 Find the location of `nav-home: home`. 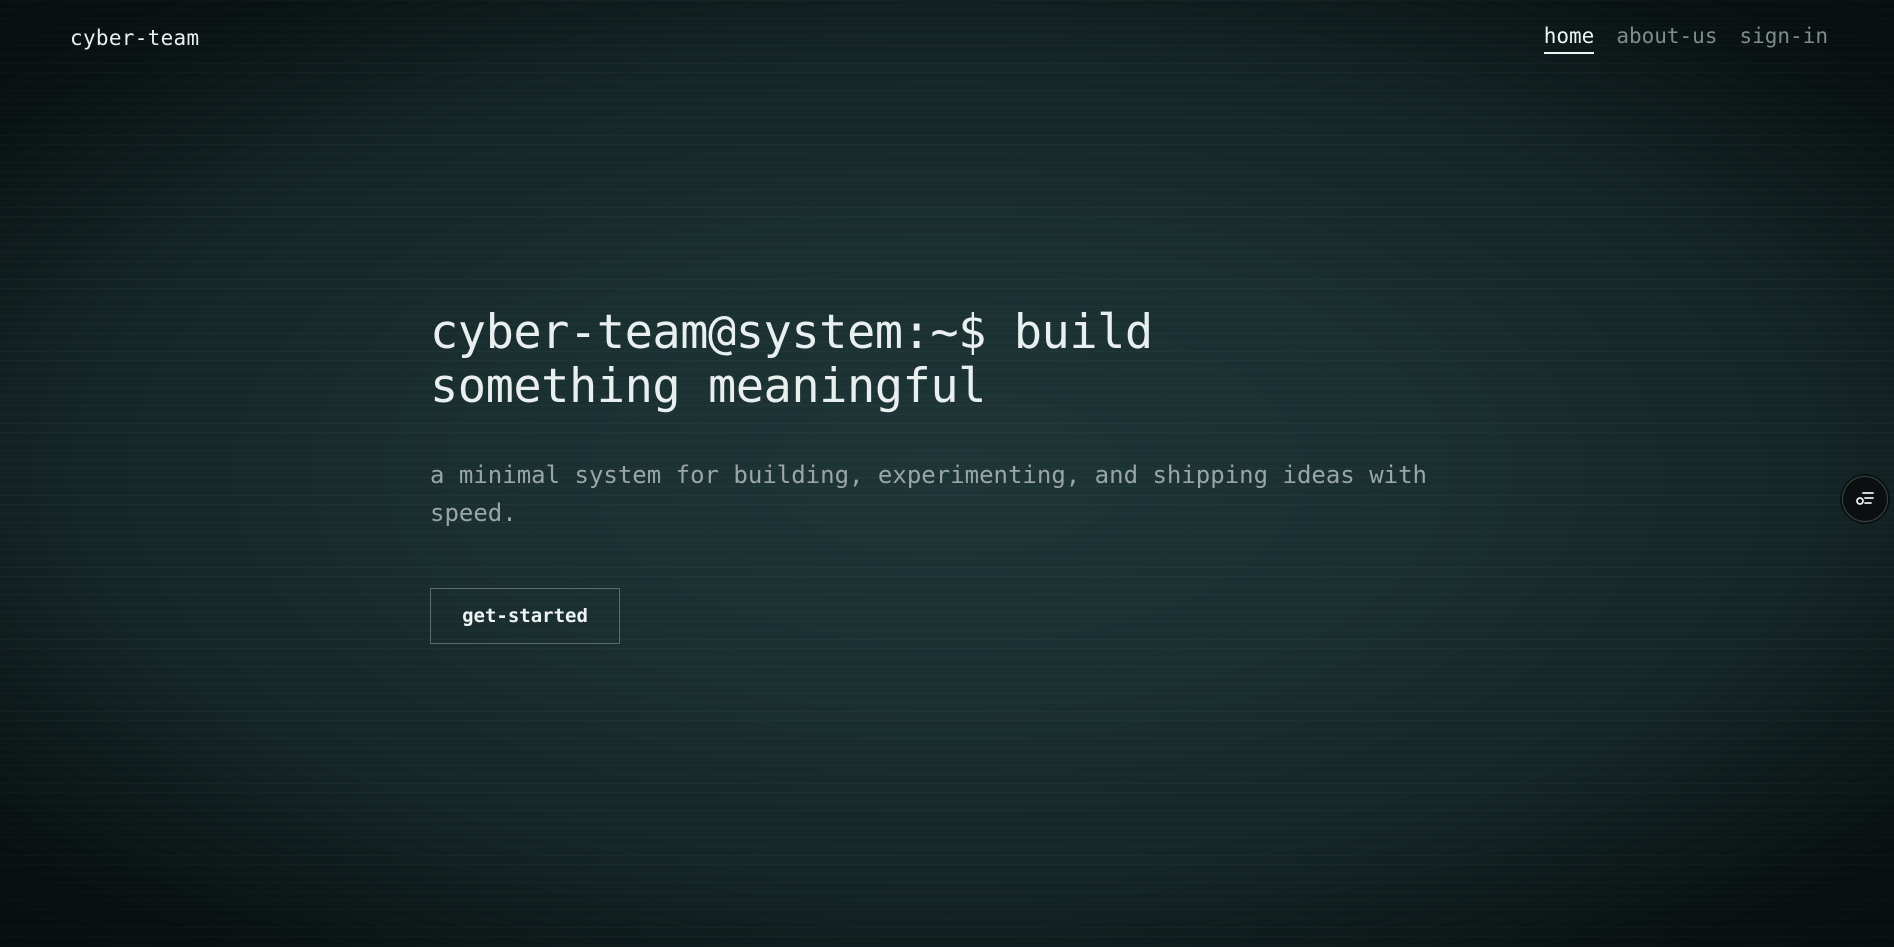

nav-home: home is located at coordinates (1569, 39).